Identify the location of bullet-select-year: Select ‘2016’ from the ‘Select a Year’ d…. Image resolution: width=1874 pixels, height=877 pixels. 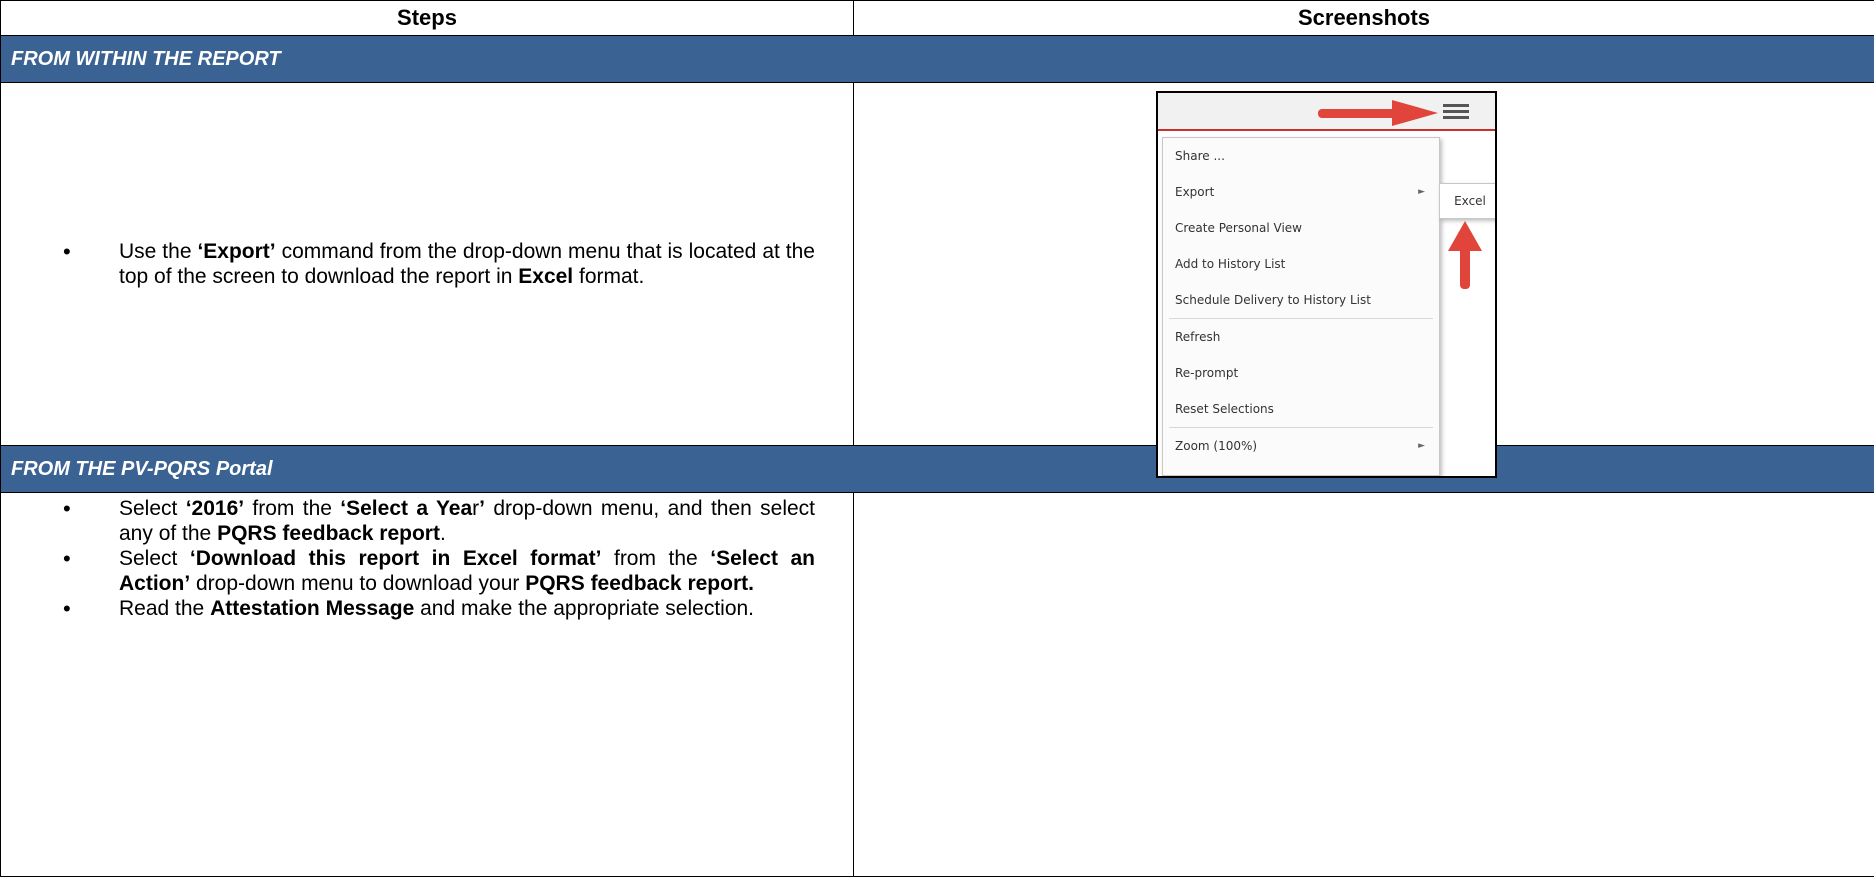
(439, 521).